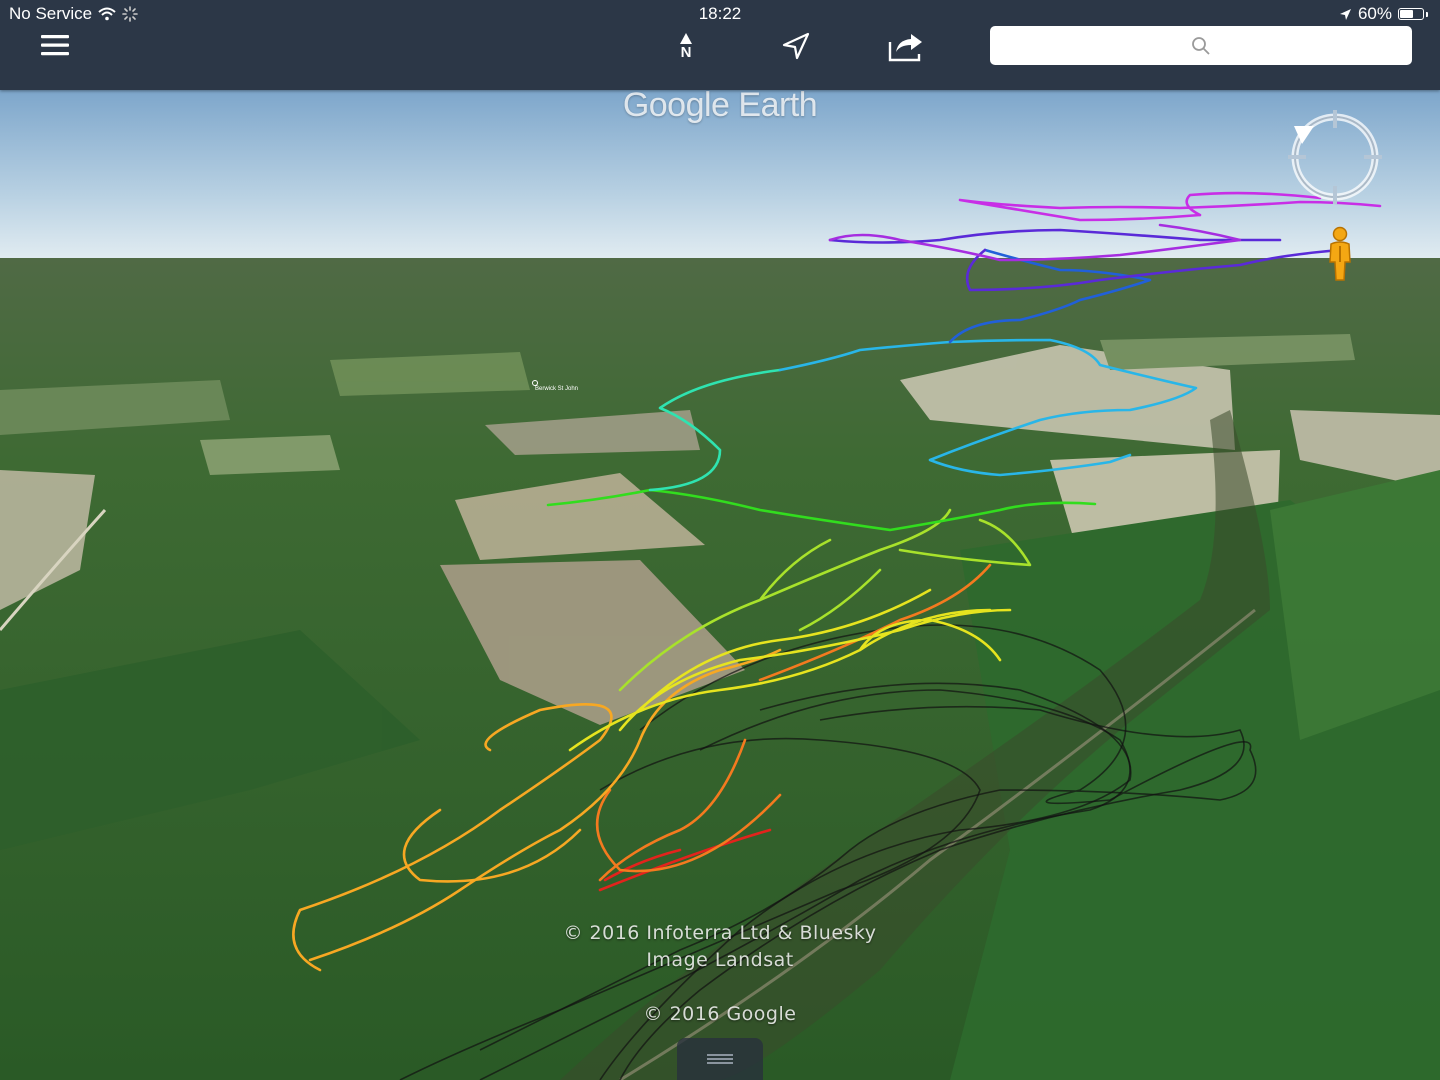 The image size is (1440, 1080). What do you see at coordinates (1335, 157) in the screenshot?
I see `view-compass-icon` at bounding box center [1335, 157].